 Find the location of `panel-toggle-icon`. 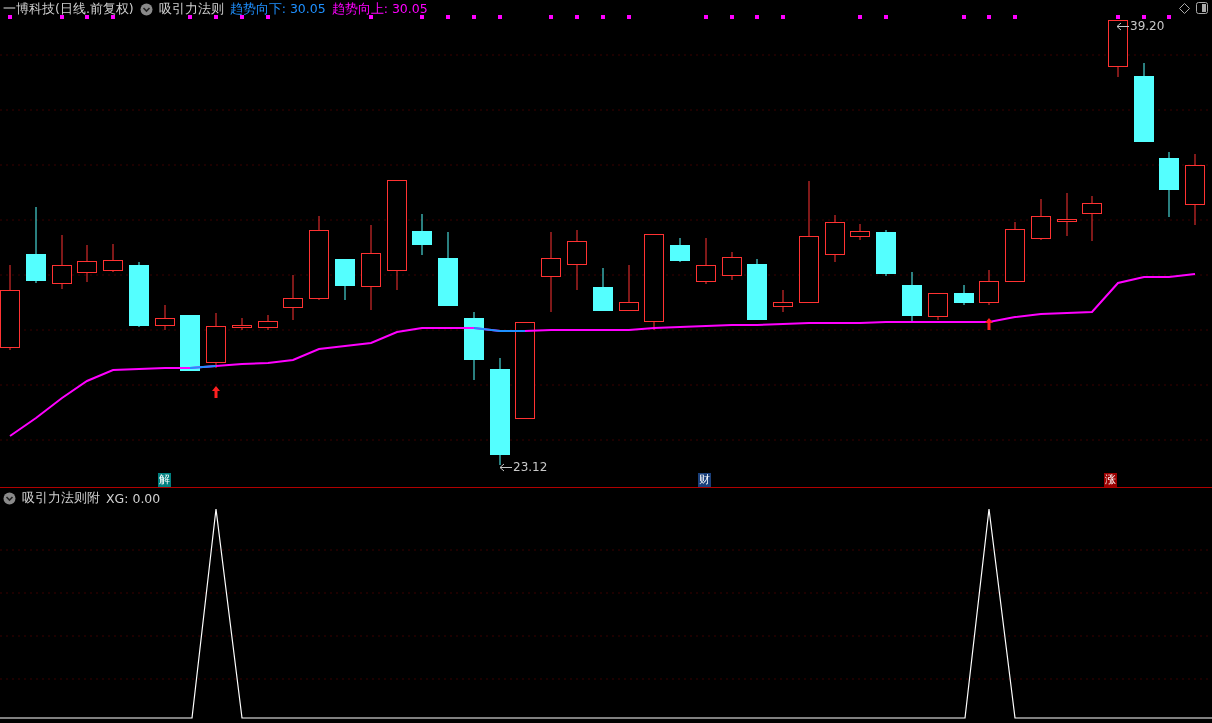

panel-toggle-icon is located at coordinates (1202, 8).